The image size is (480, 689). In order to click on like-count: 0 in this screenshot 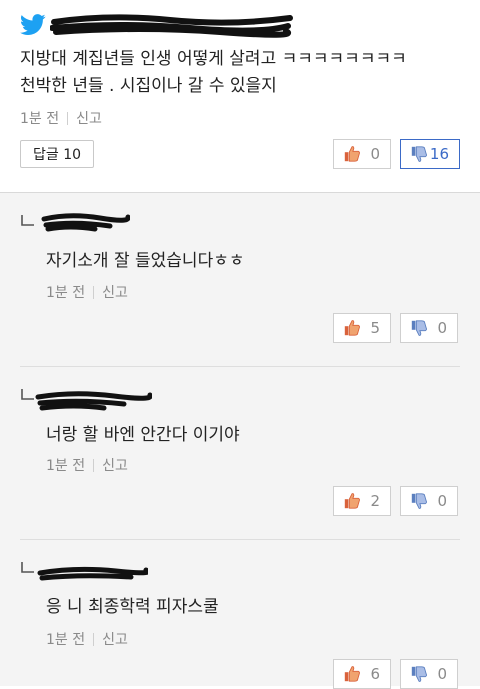, I will do `click(375, 154)`.